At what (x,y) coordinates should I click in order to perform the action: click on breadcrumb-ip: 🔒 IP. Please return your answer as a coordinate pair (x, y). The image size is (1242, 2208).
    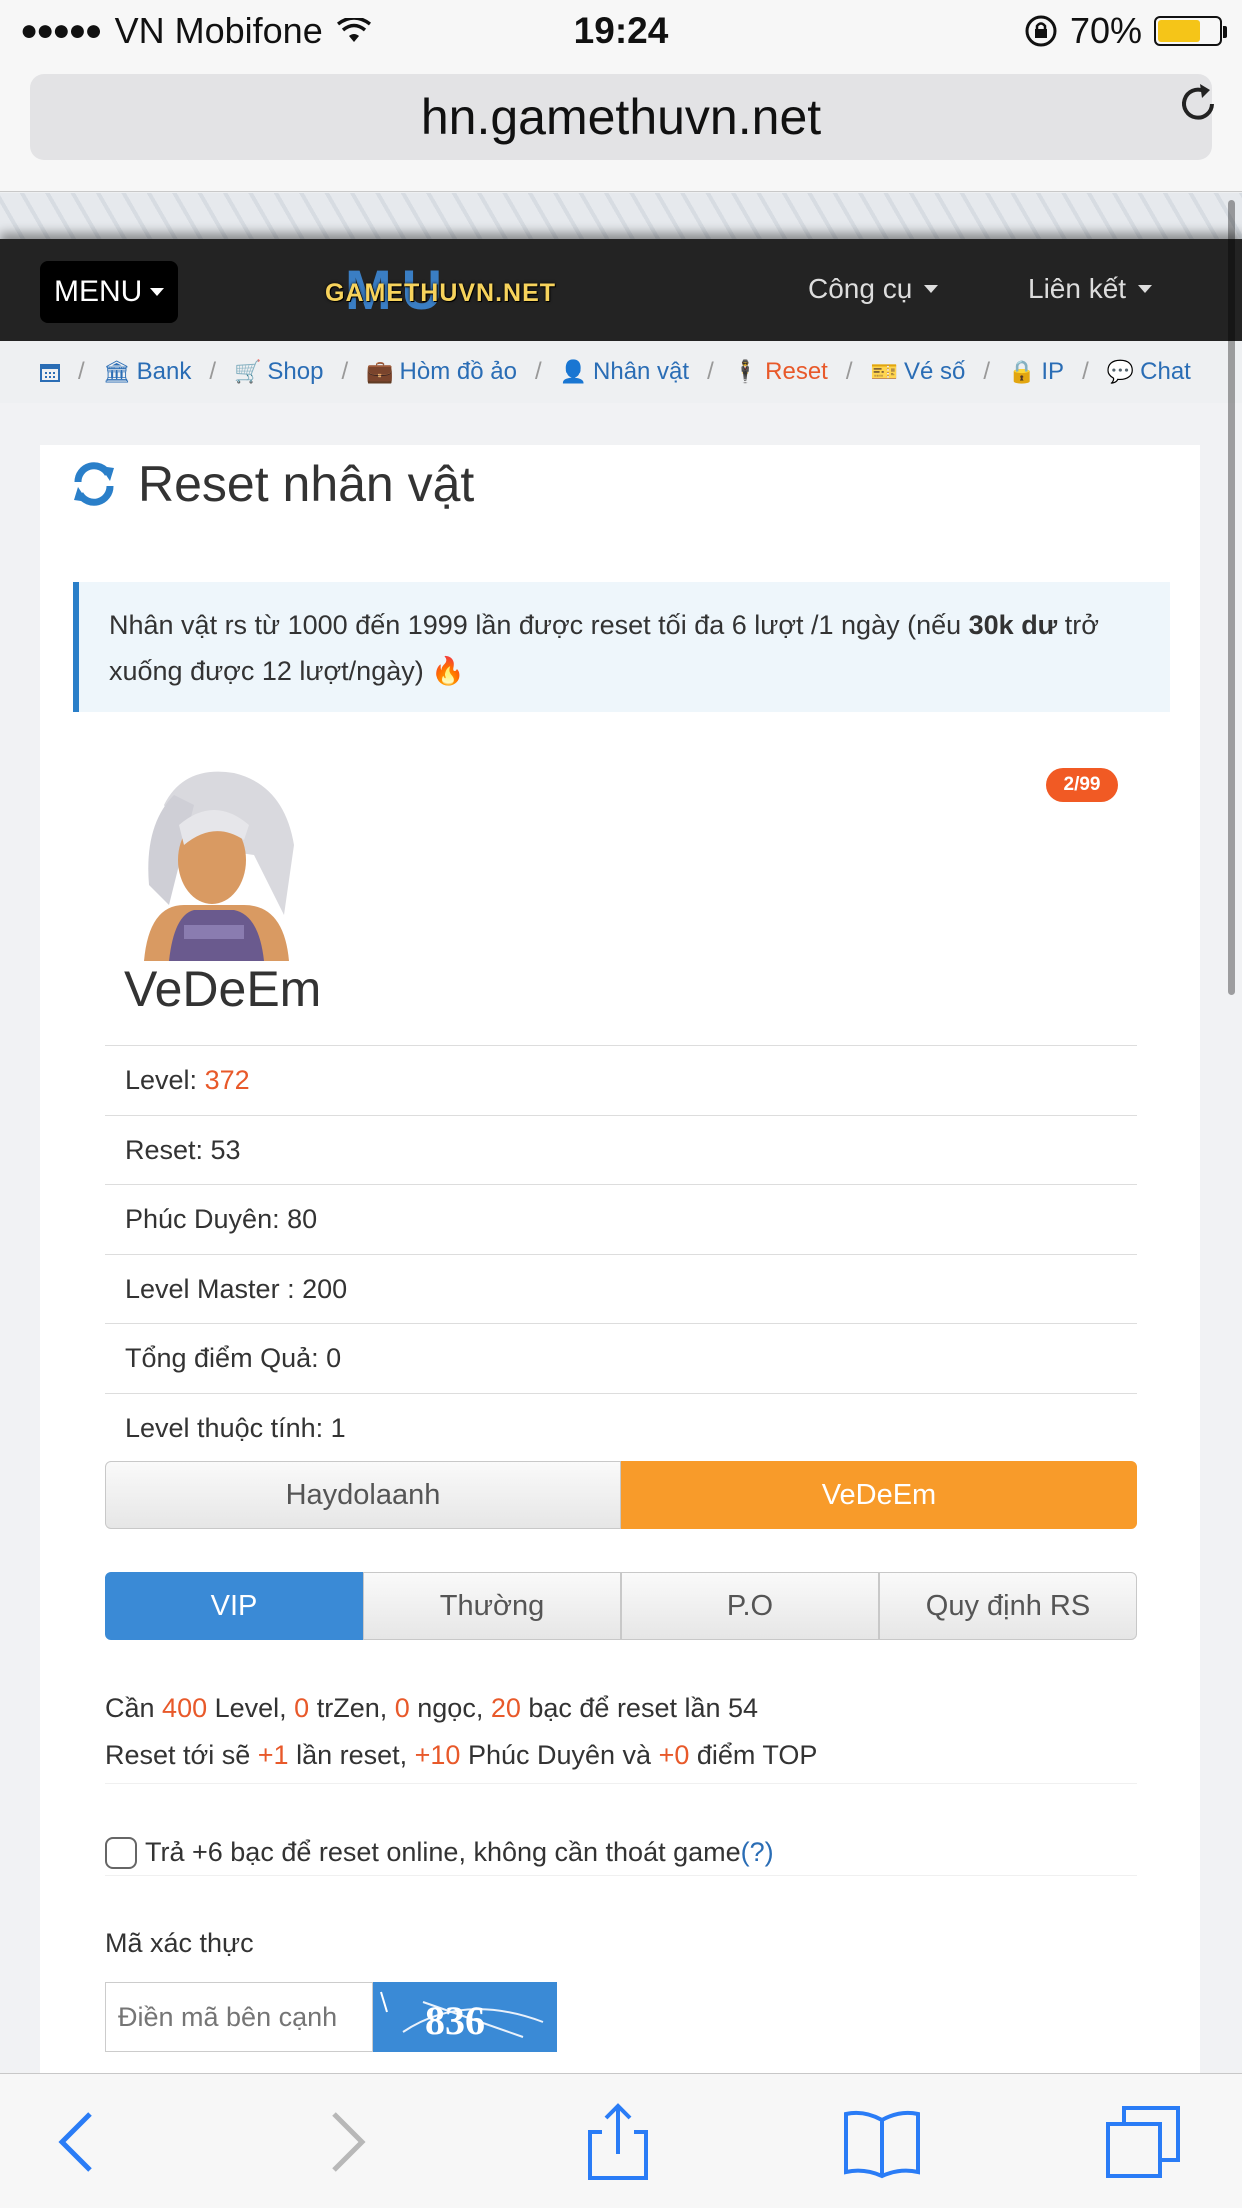
    Looking at the image, I should click on (1036, 372).